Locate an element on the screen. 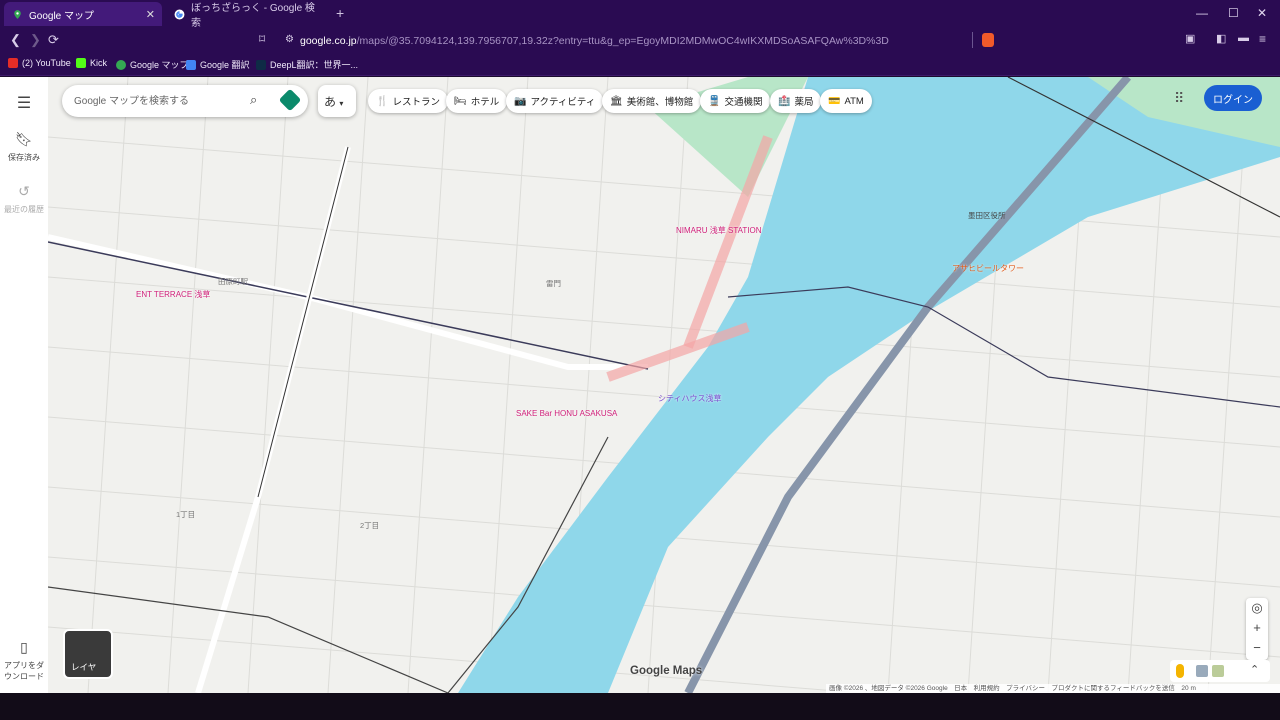 The image size is (1280, 720). forward-icon: ❯ is located at coordinates (35, 40).